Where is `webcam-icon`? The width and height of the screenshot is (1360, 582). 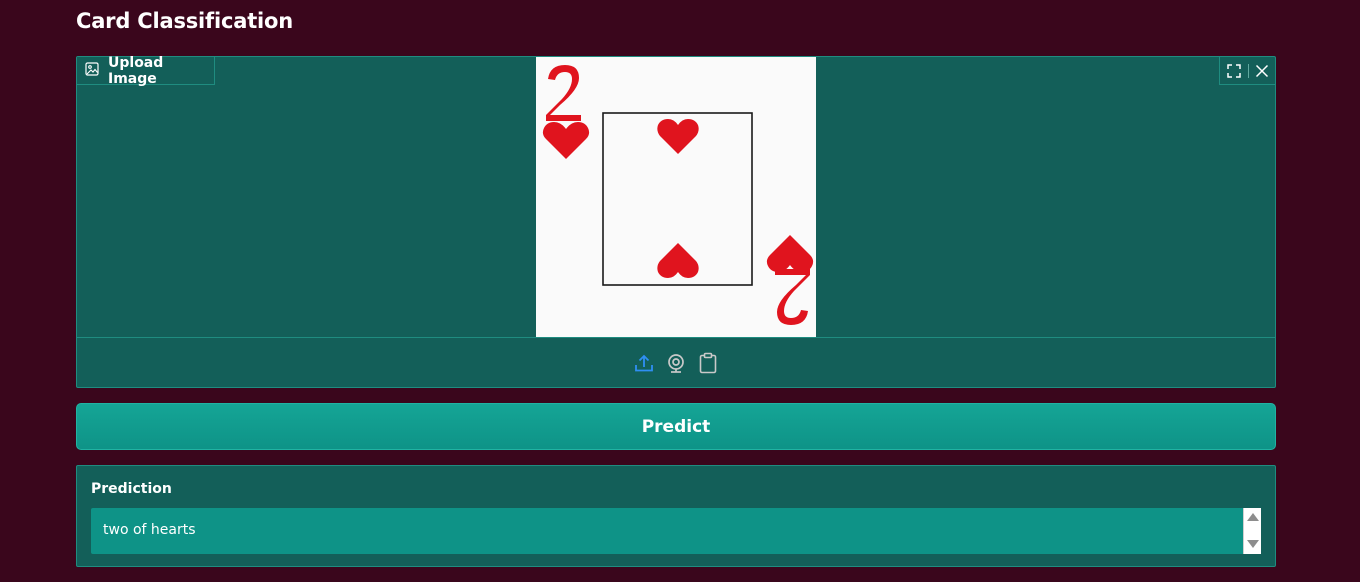 webcam-icon is located at coordinates (676, 363).